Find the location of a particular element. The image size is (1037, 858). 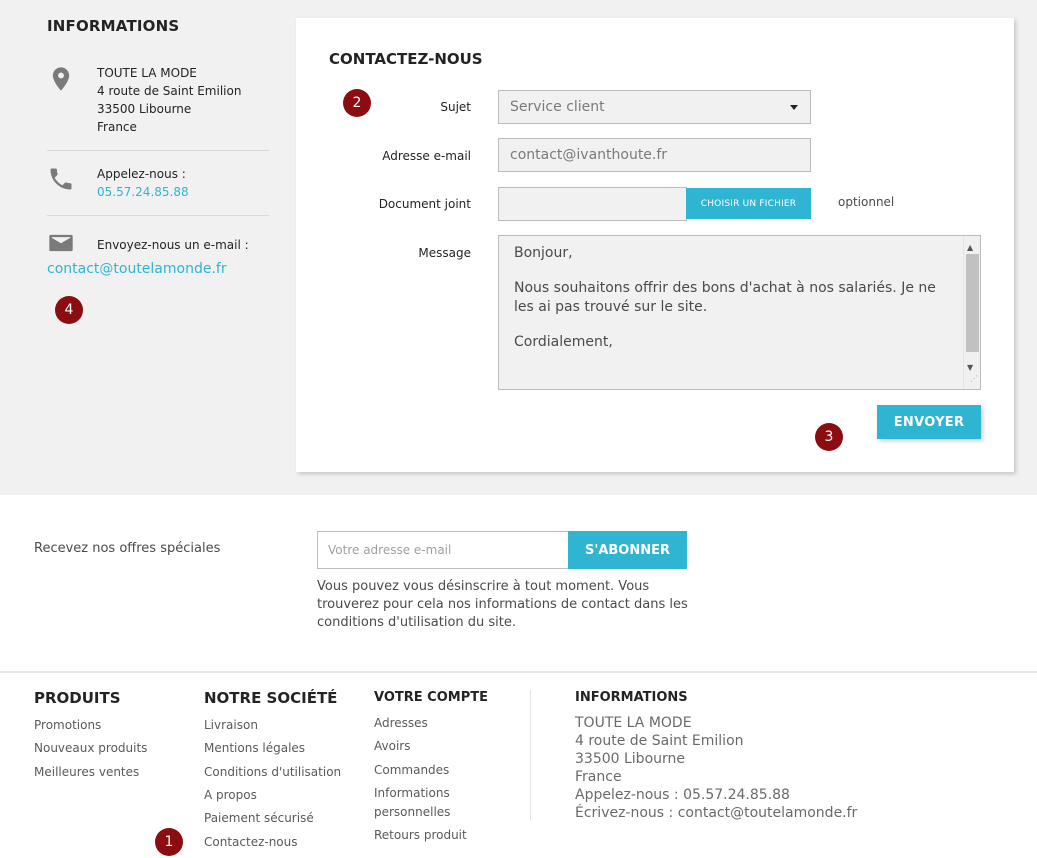

caret-down-icon is located at coordinates (794, 107).